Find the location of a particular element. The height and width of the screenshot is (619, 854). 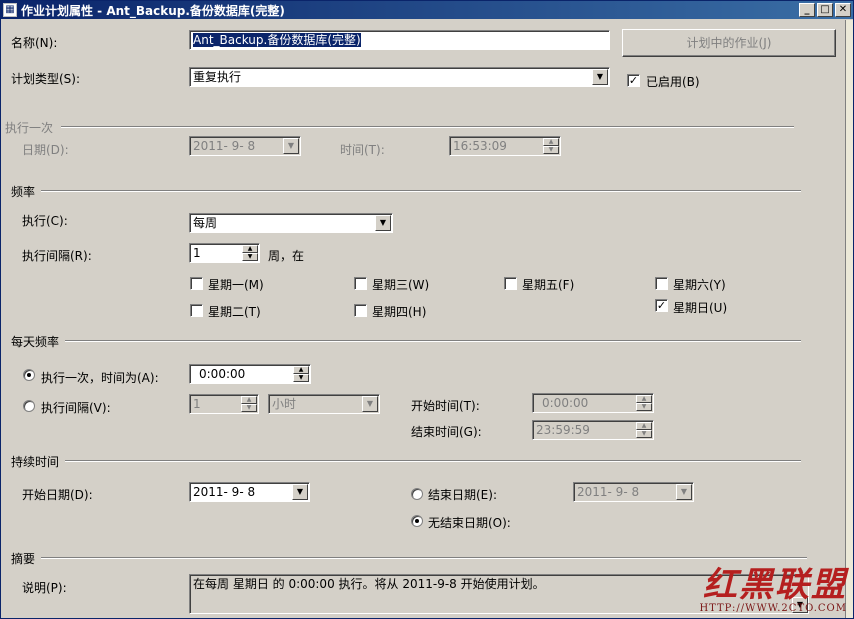

recurs-value: 1 is located at coordinates (197, 253).